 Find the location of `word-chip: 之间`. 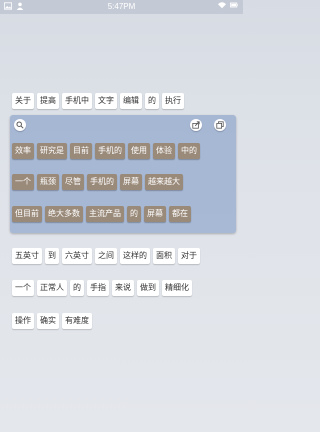

word-chip: 之间 is located at coordinates (106, 256).